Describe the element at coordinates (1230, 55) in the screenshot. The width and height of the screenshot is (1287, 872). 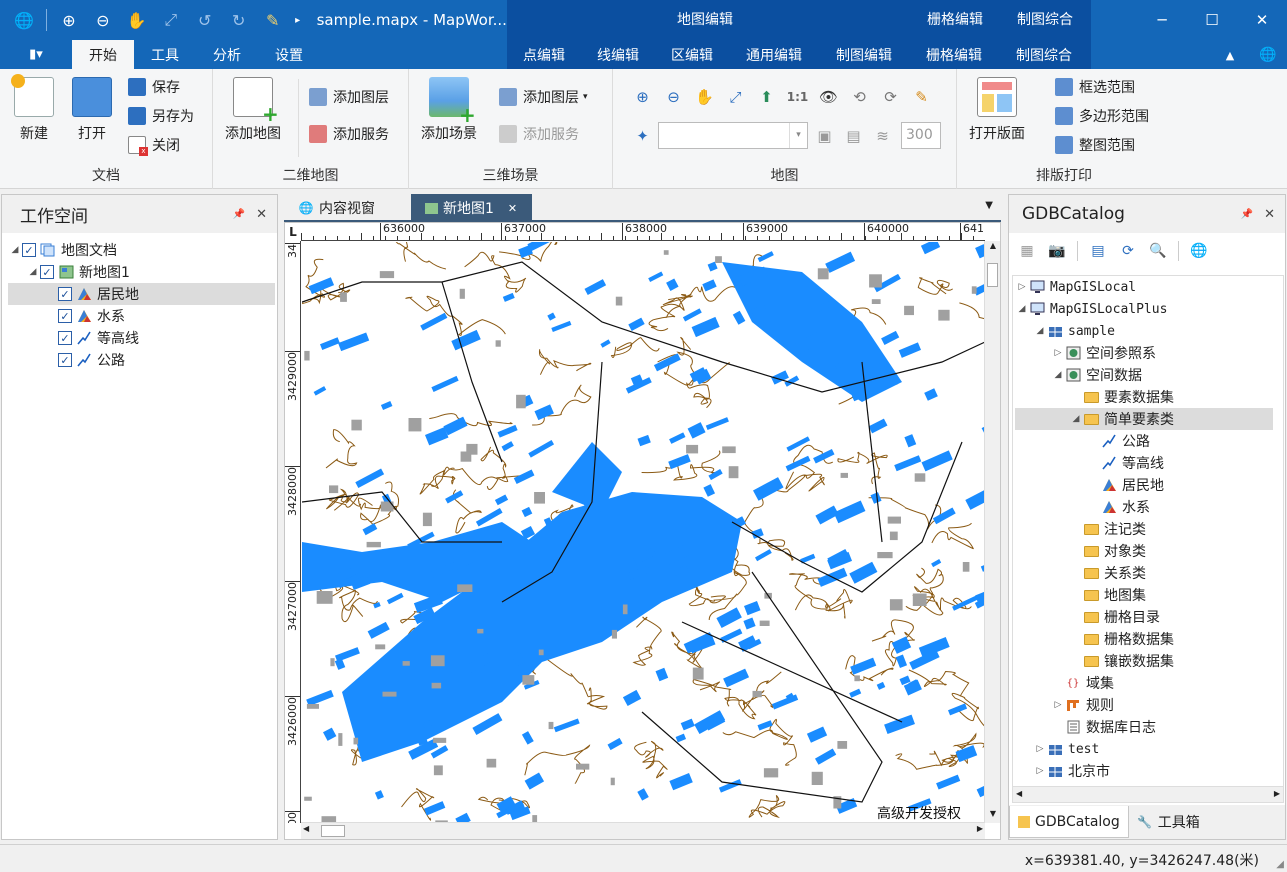
I see `collapse-ribbon-icon: ▲` at that location.